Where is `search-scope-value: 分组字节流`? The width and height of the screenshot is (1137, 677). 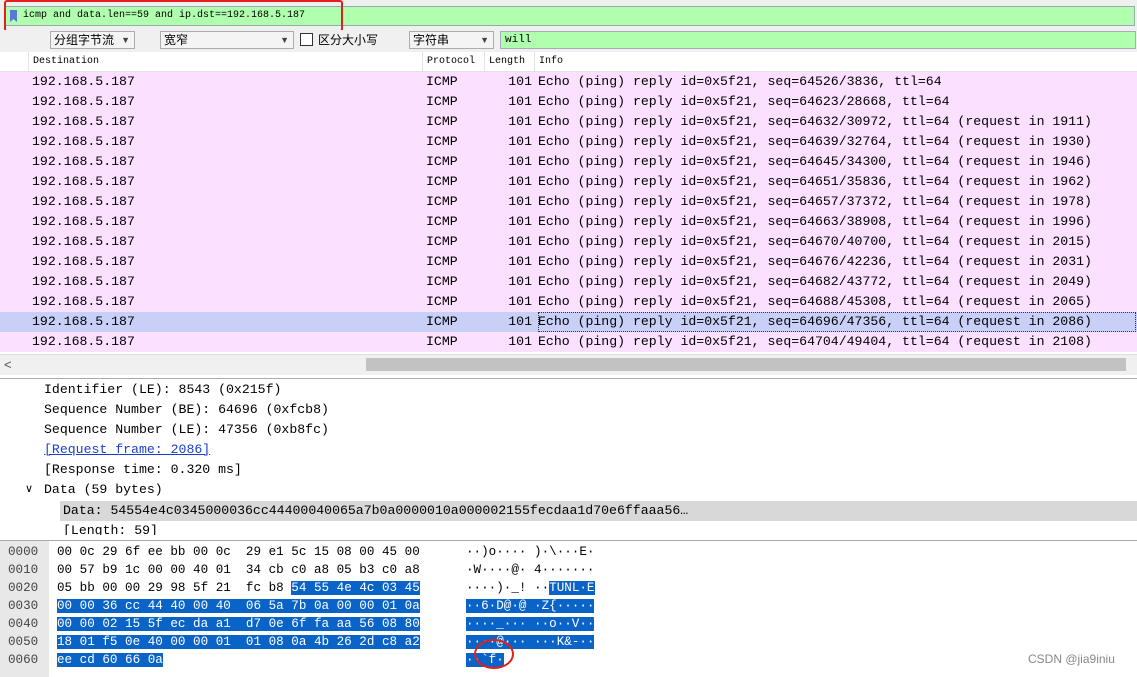
search-scope-value: 分组字节流 is located at coordinates (84, 40).